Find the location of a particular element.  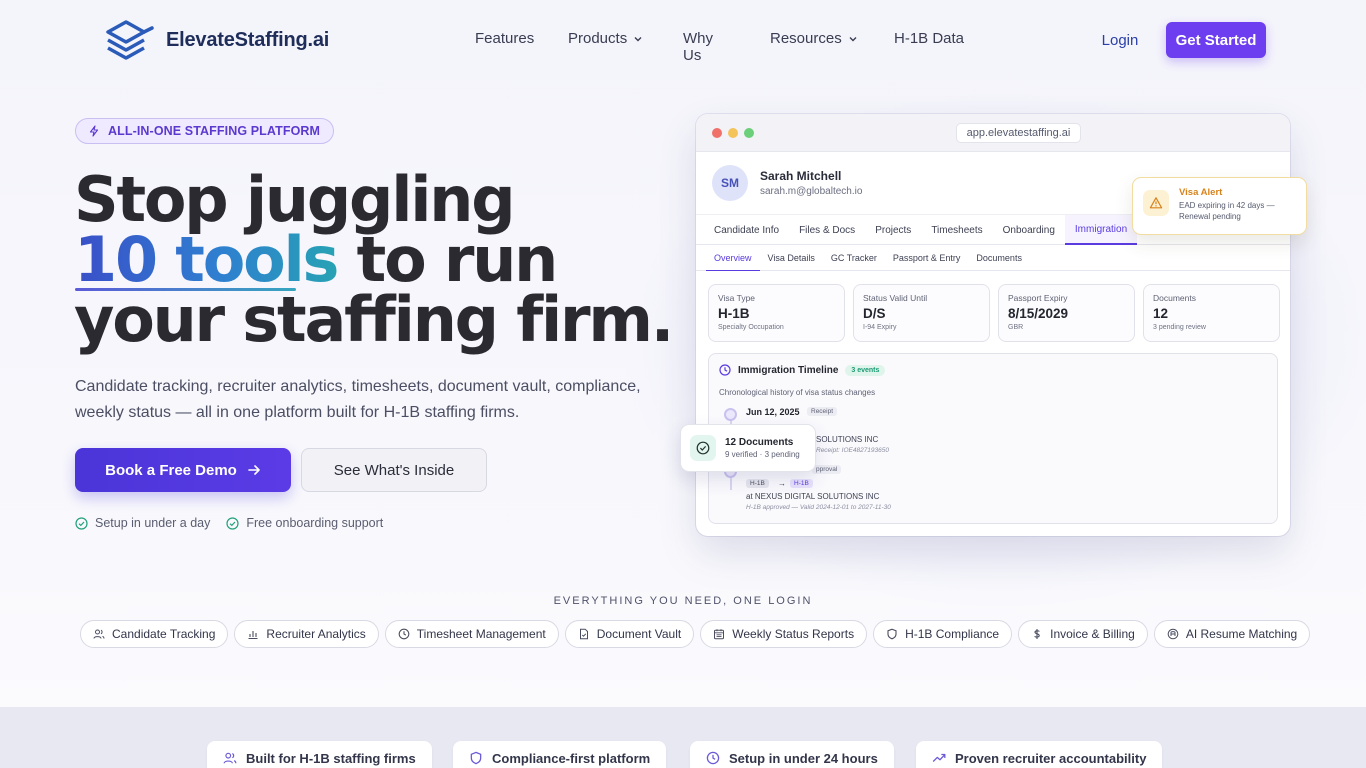

nav-h1b-data-label: H-1B Data is located at coordinates (929, 38).